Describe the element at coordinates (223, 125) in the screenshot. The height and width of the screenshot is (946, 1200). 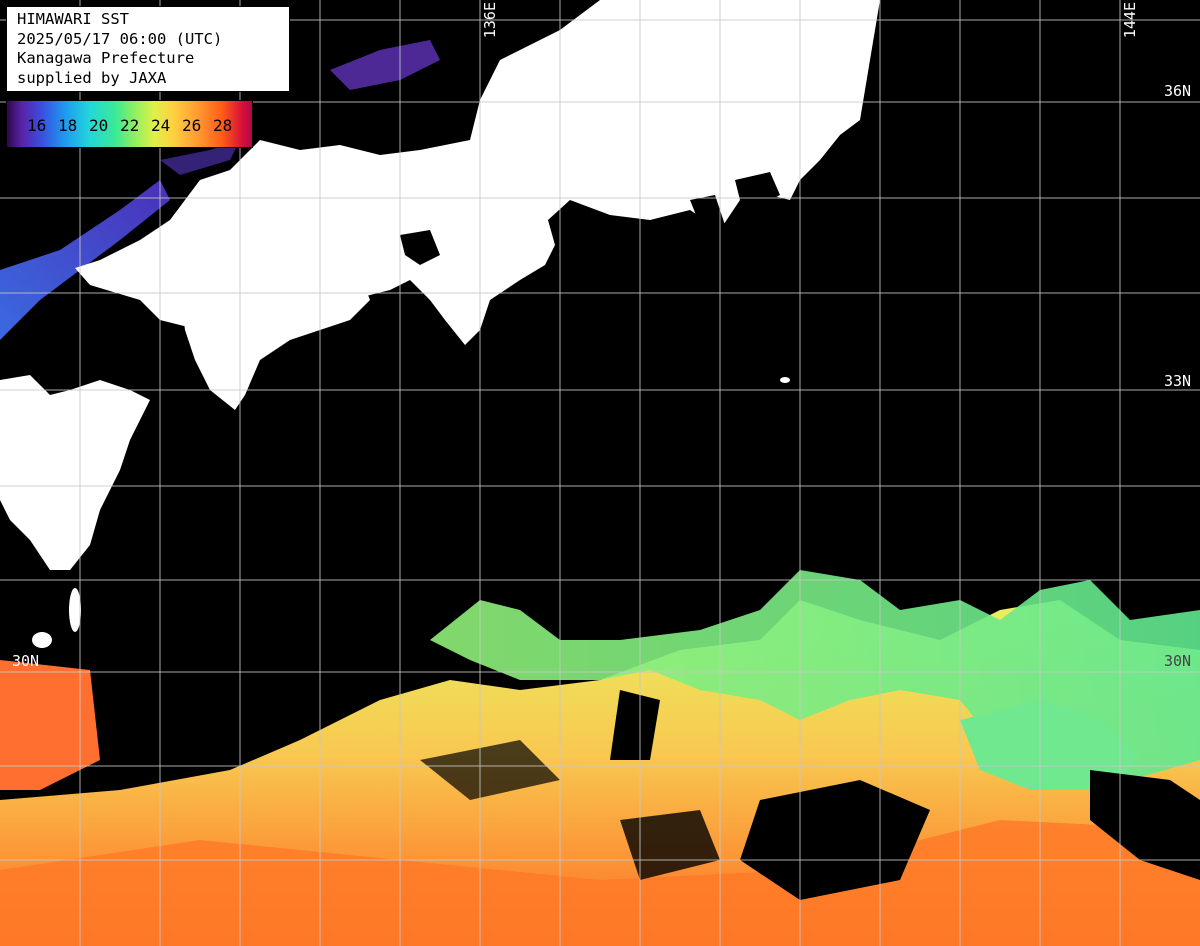
I see `legend-tick: 28` at that location.